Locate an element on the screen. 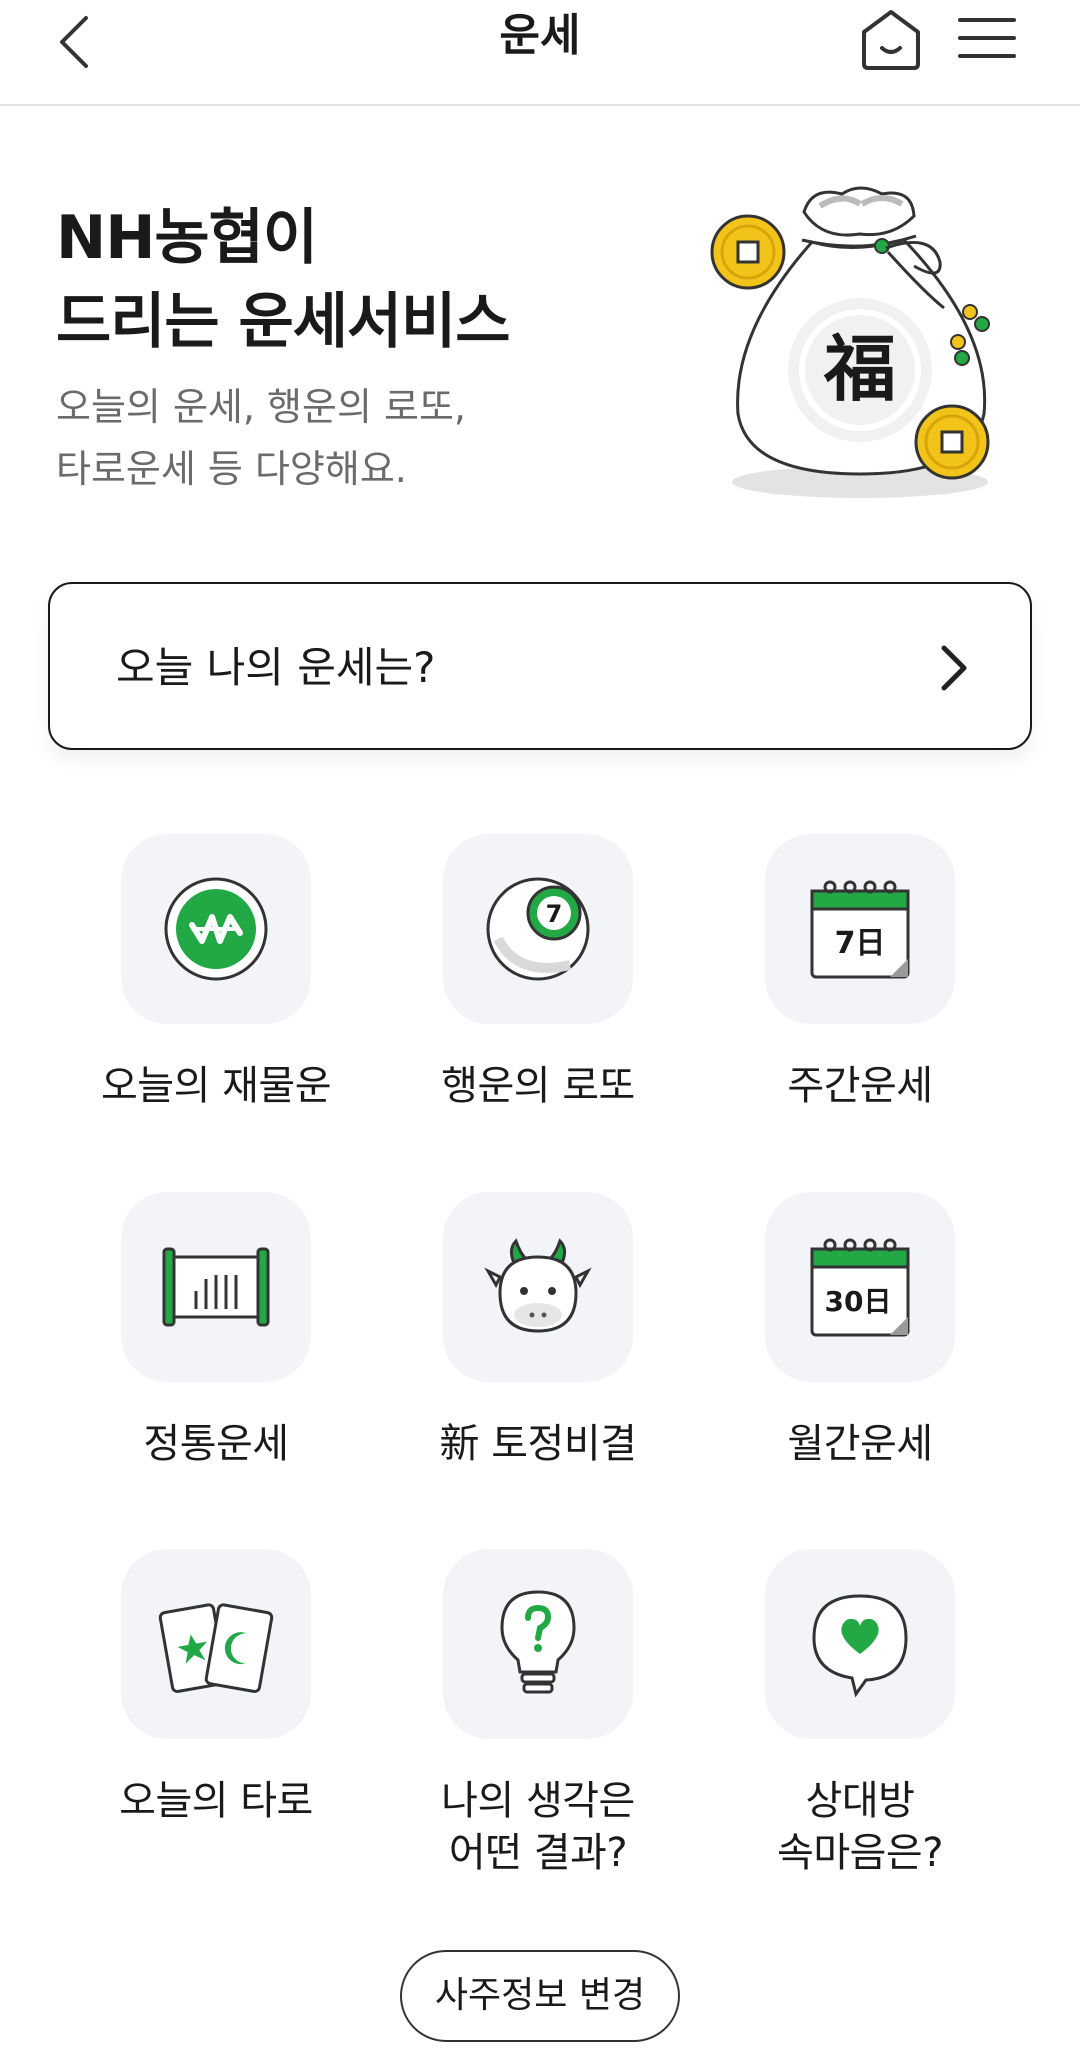 The height and width of the screenshot is (2051, 1080). scroll-icon is located at coordinates (216, 1287).